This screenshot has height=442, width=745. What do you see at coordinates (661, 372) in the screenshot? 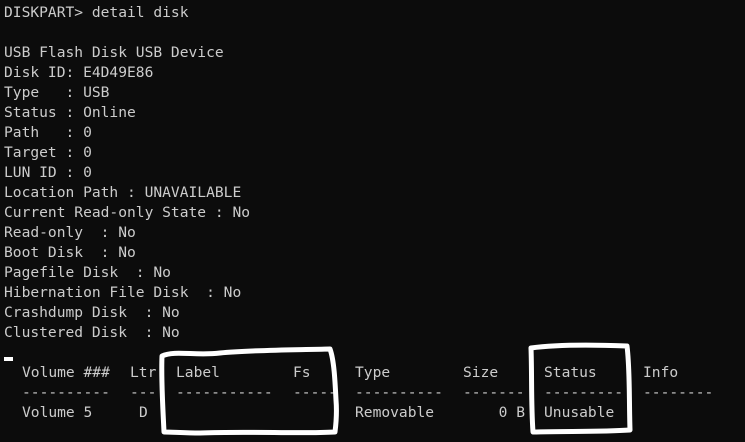
I see `header-info: Info` at bounding box center [661, 372].